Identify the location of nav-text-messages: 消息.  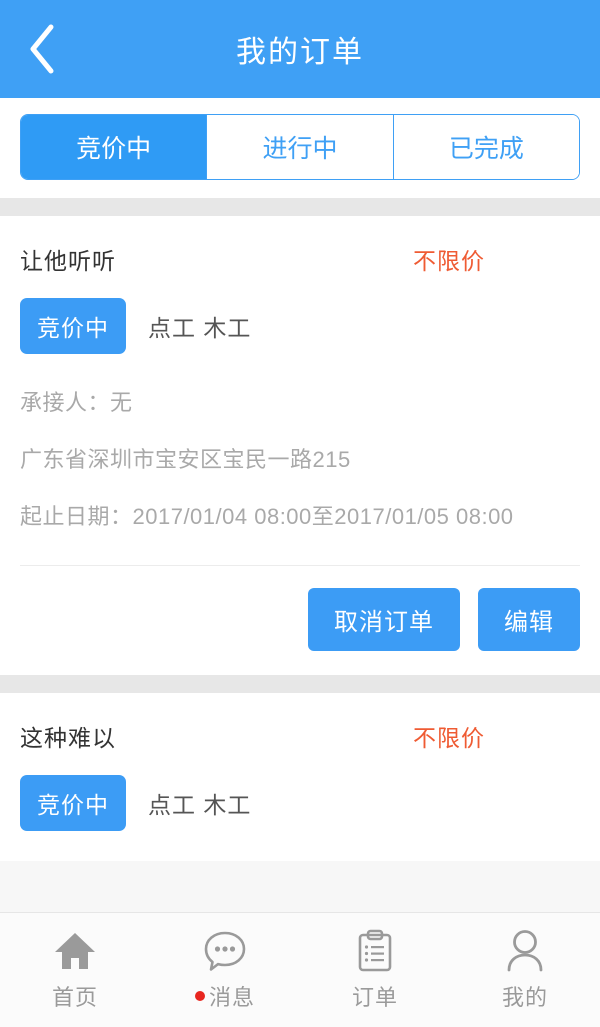
(231, 997).